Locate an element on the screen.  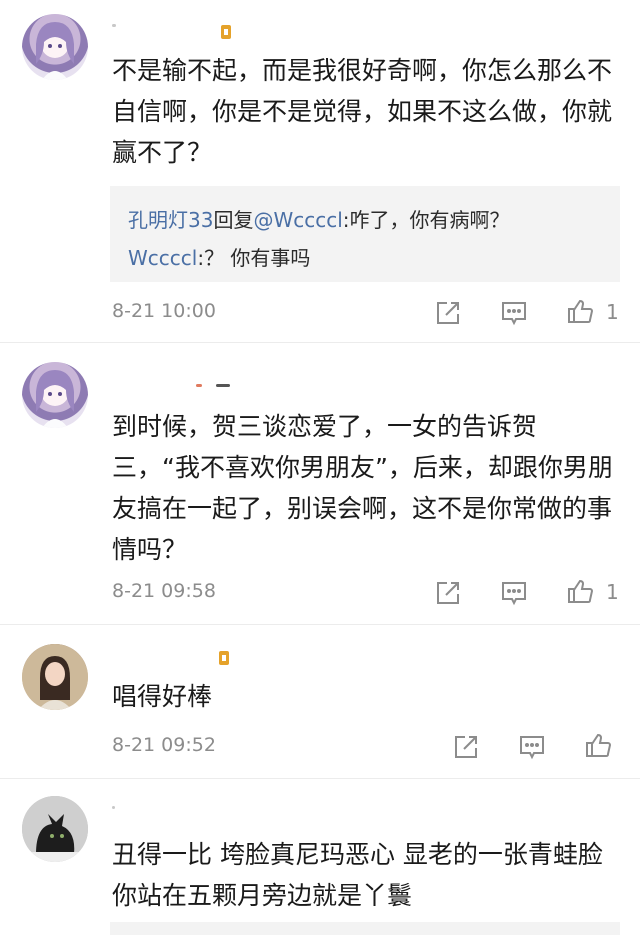
reply-body: :？ 你有事吗 is located at coordinates (254, 258).